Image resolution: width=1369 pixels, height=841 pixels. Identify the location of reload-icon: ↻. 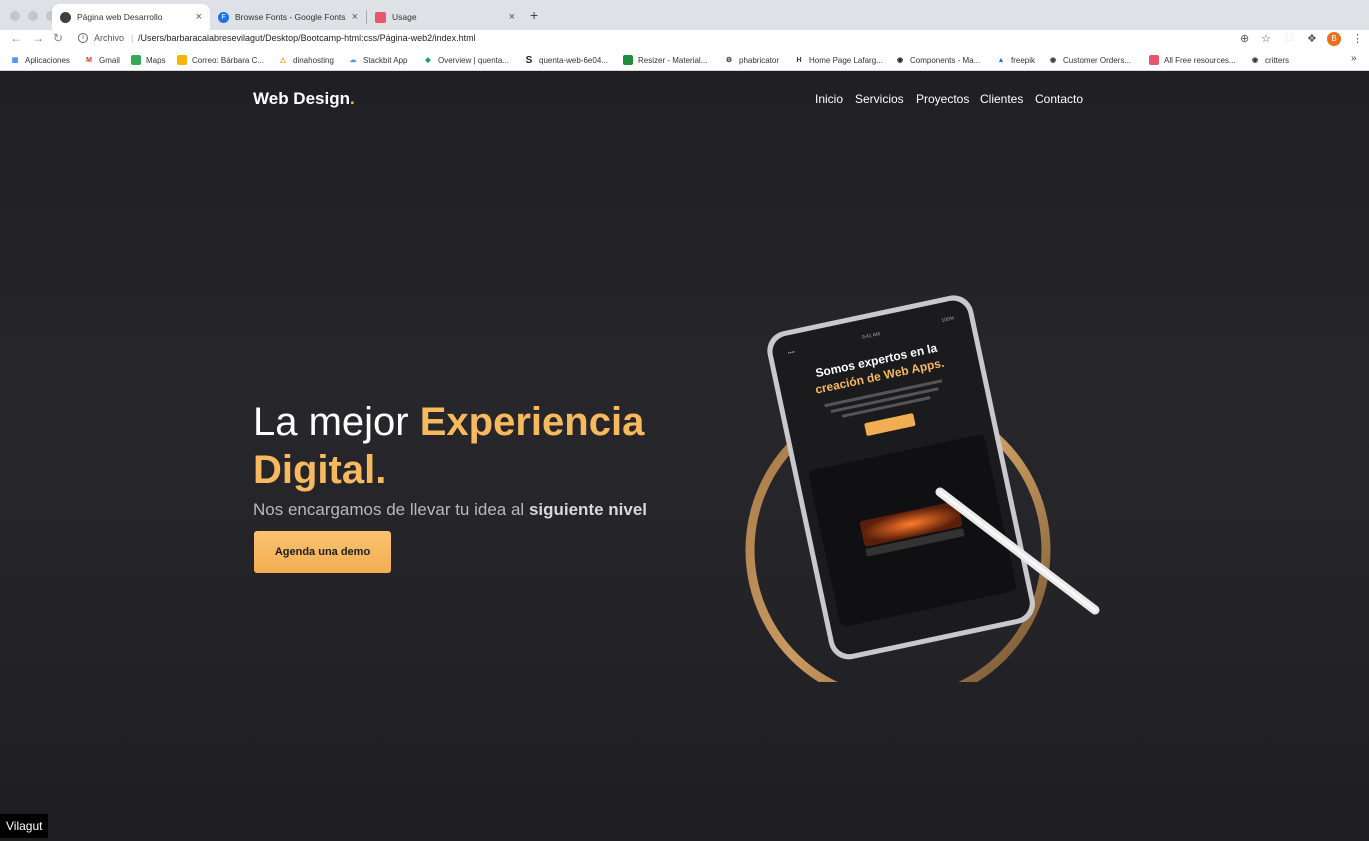
(58, 38).